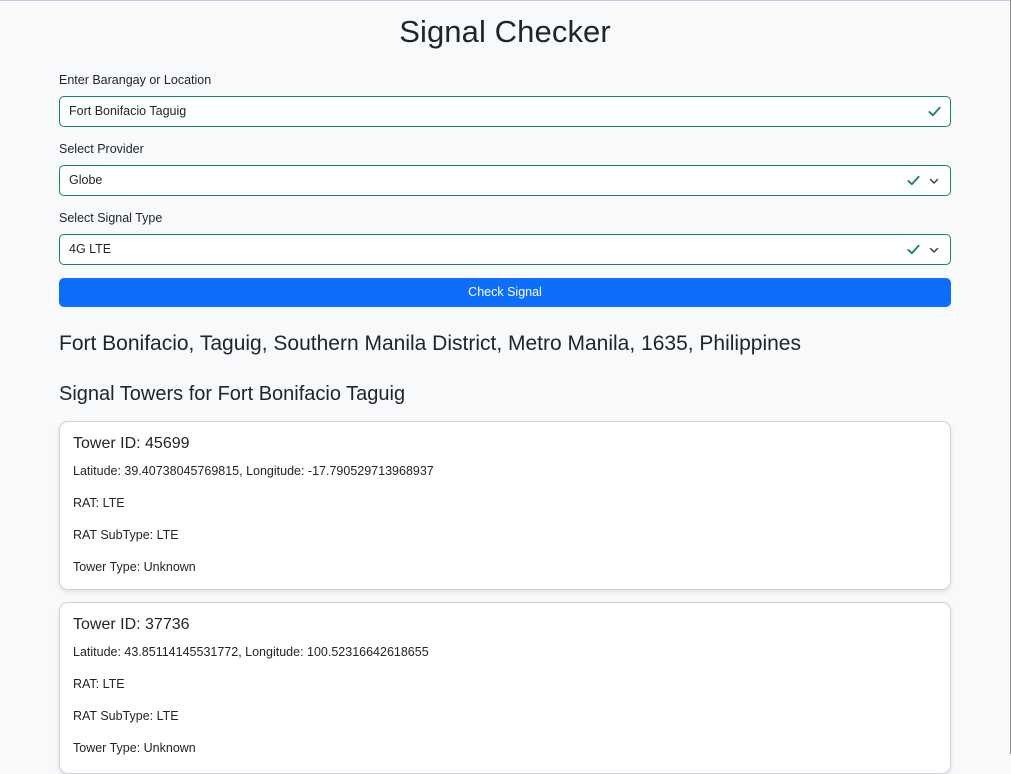 Image resolution: width=1011 pixels, height=774 pixels. I want to click on signal-type-select-value: 4G LTE, so click(90, 249).